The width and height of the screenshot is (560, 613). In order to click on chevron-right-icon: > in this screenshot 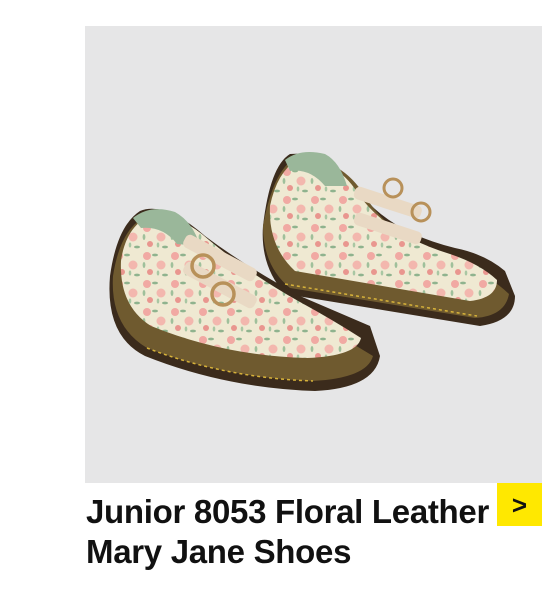, I will do `click(519, 504)`.